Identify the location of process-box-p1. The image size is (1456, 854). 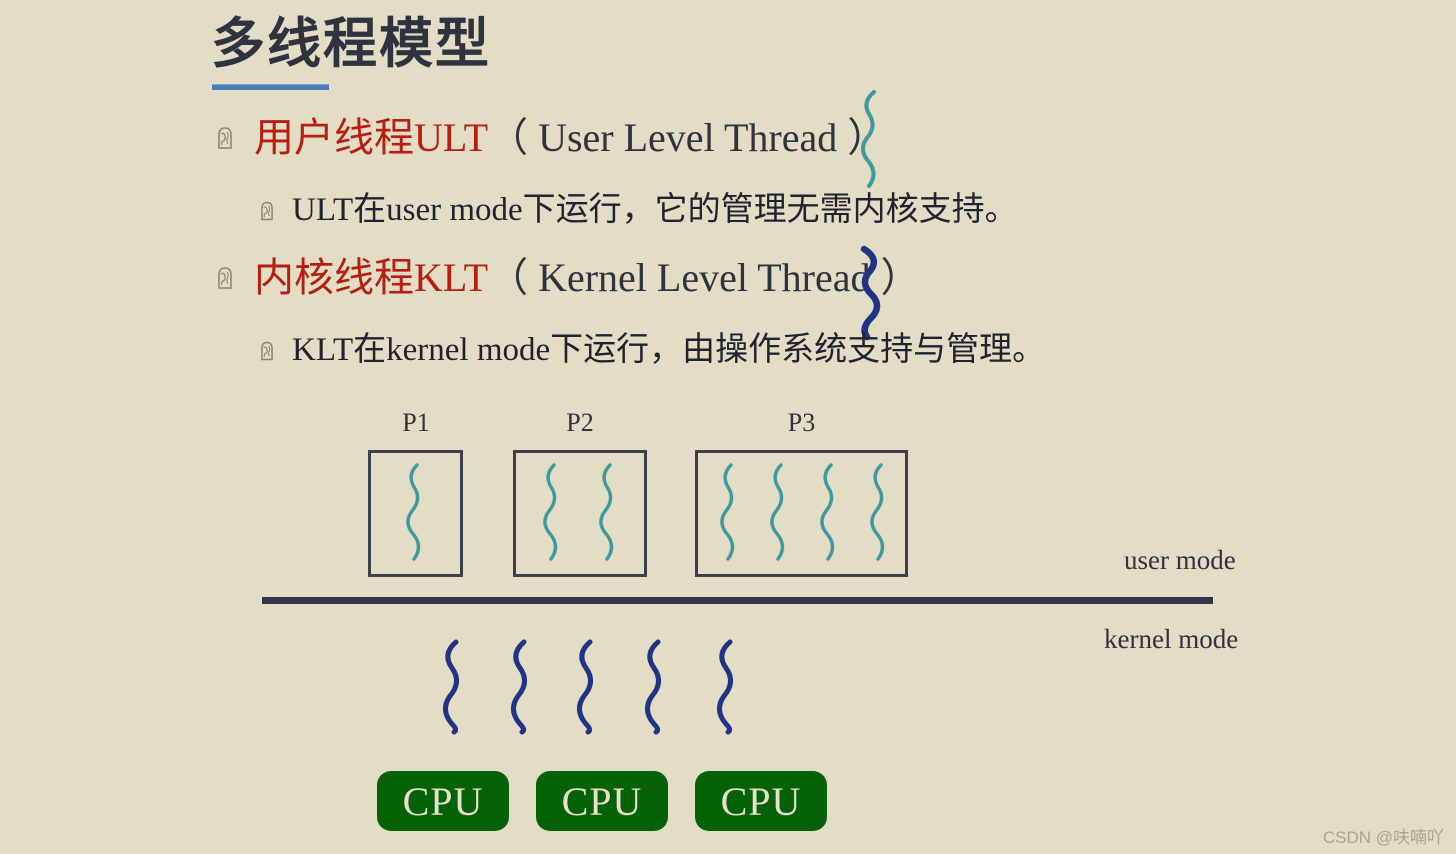
(415, 513).